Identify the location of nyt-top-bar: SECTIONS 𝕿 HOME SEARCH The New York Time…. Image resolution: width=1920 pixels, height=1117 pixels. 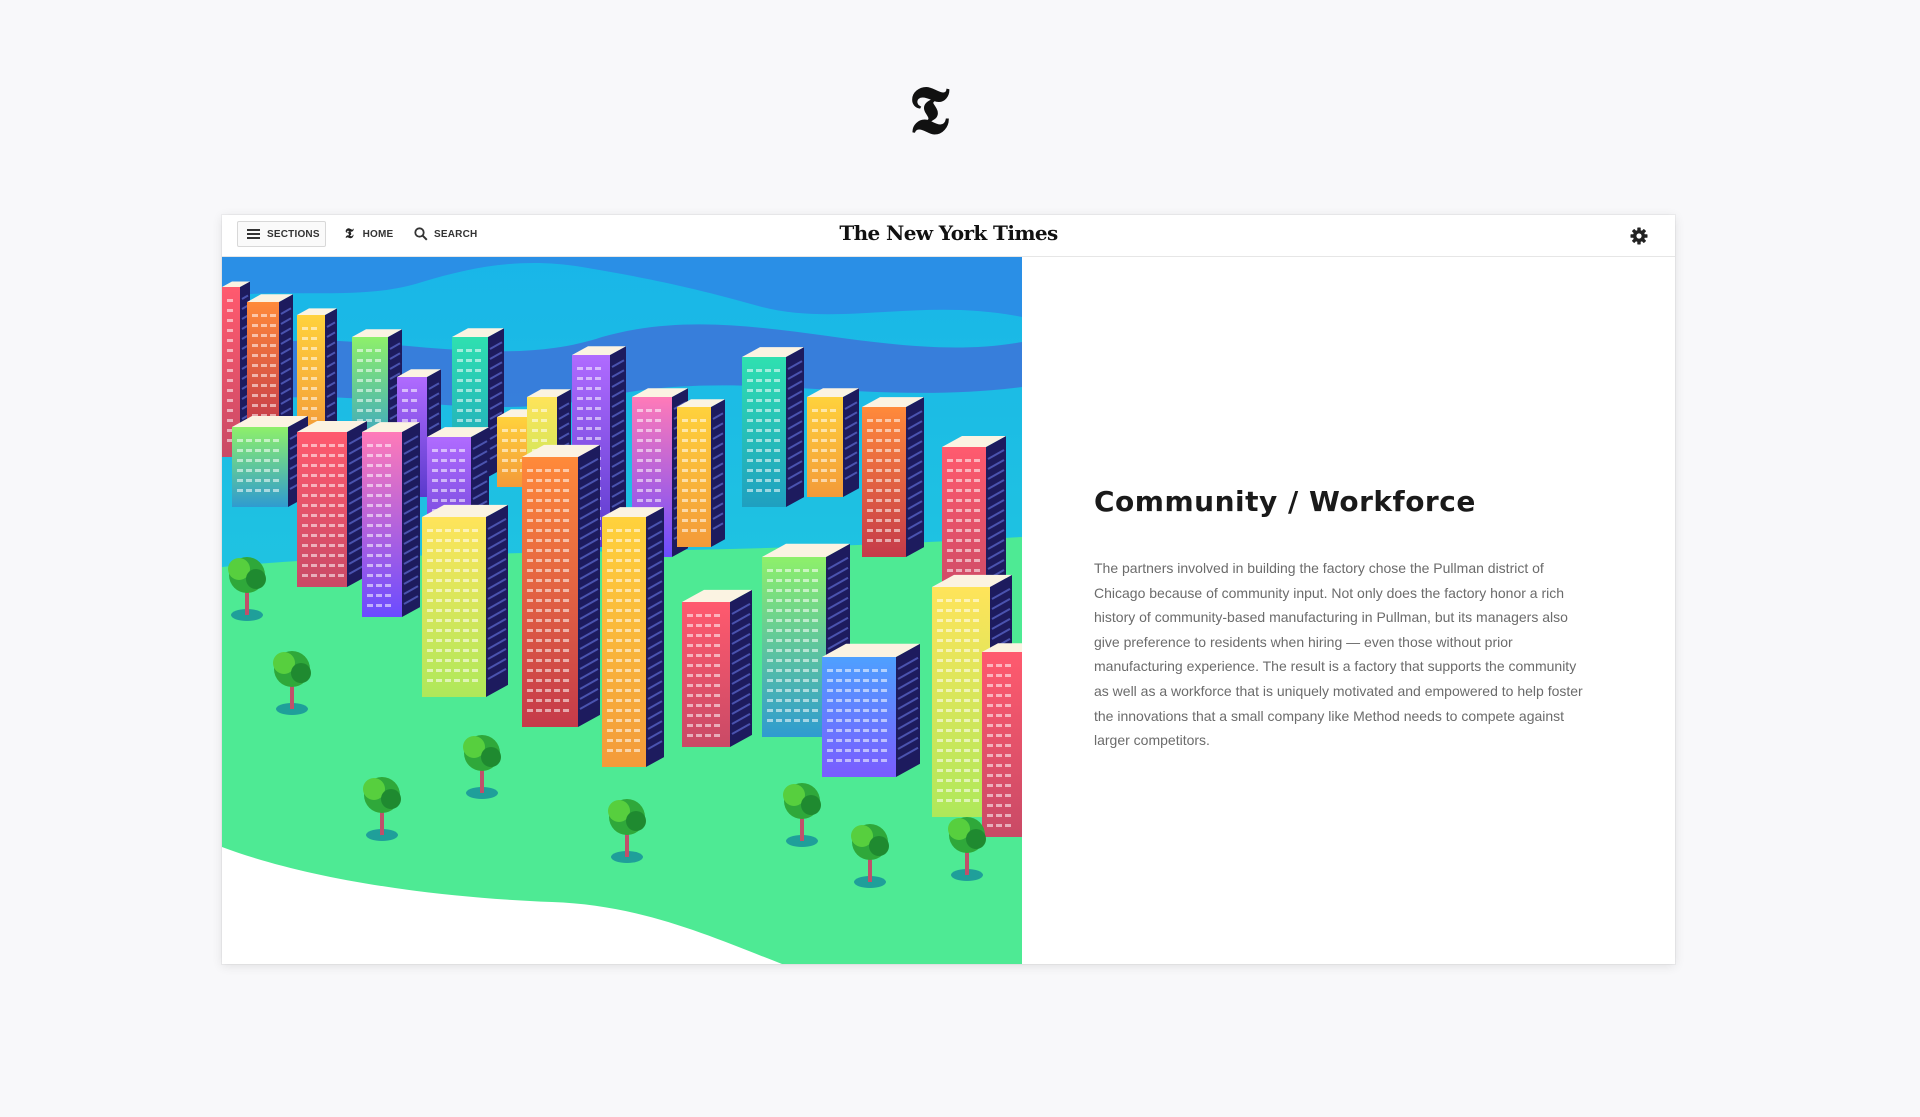
(948, 236).